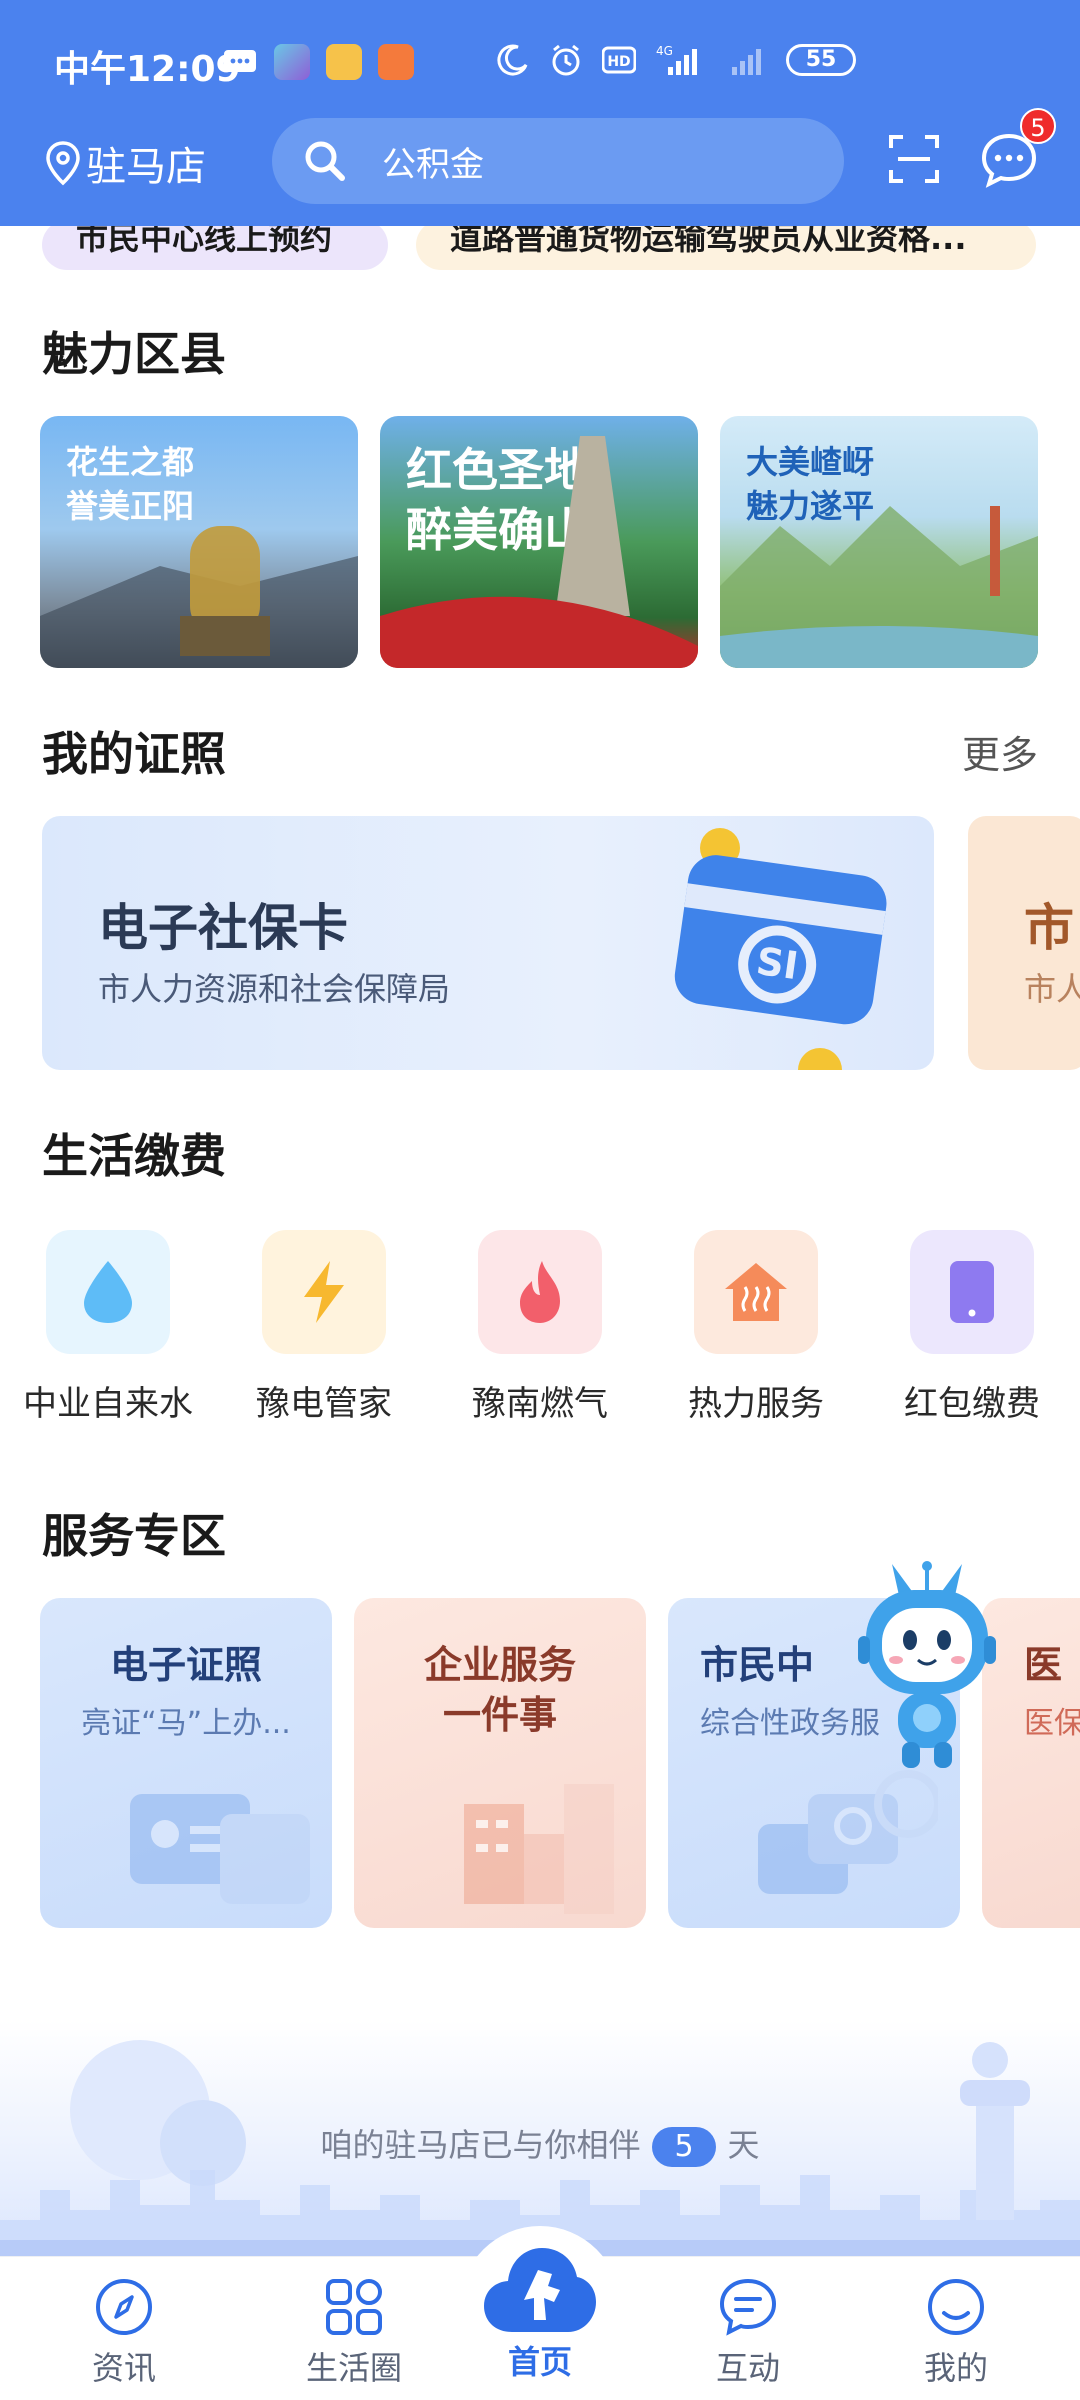 This screenshot has width=1080, height=2400. I want to click on section-title-payments: 生活缴费, so click(134, 1156).